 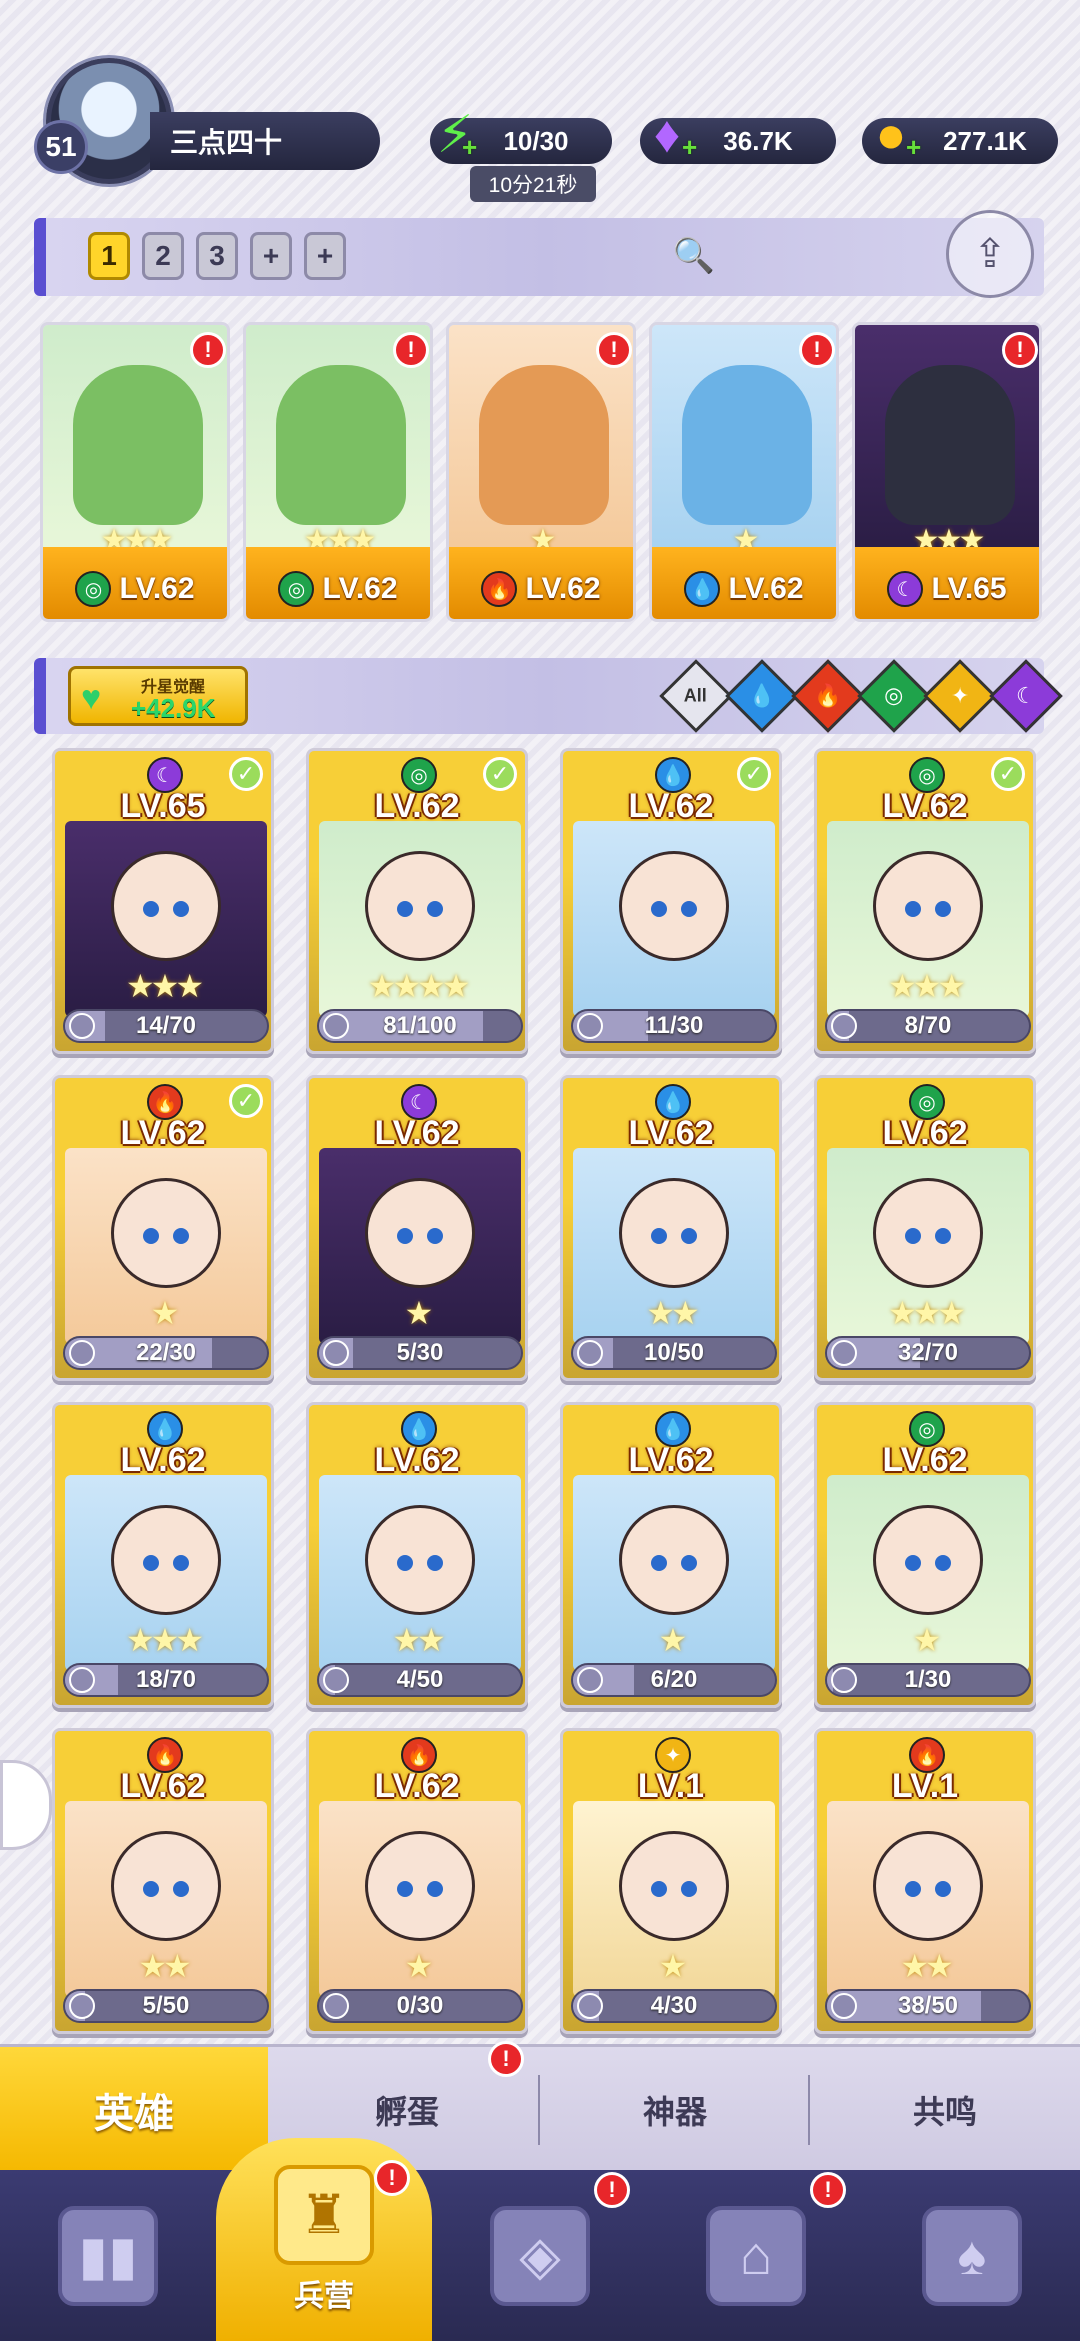 What do you see at coordinates (894, 696) in the screenshot?
I see `filter-nature-icon: ◎` at bounding box center [894, 696].